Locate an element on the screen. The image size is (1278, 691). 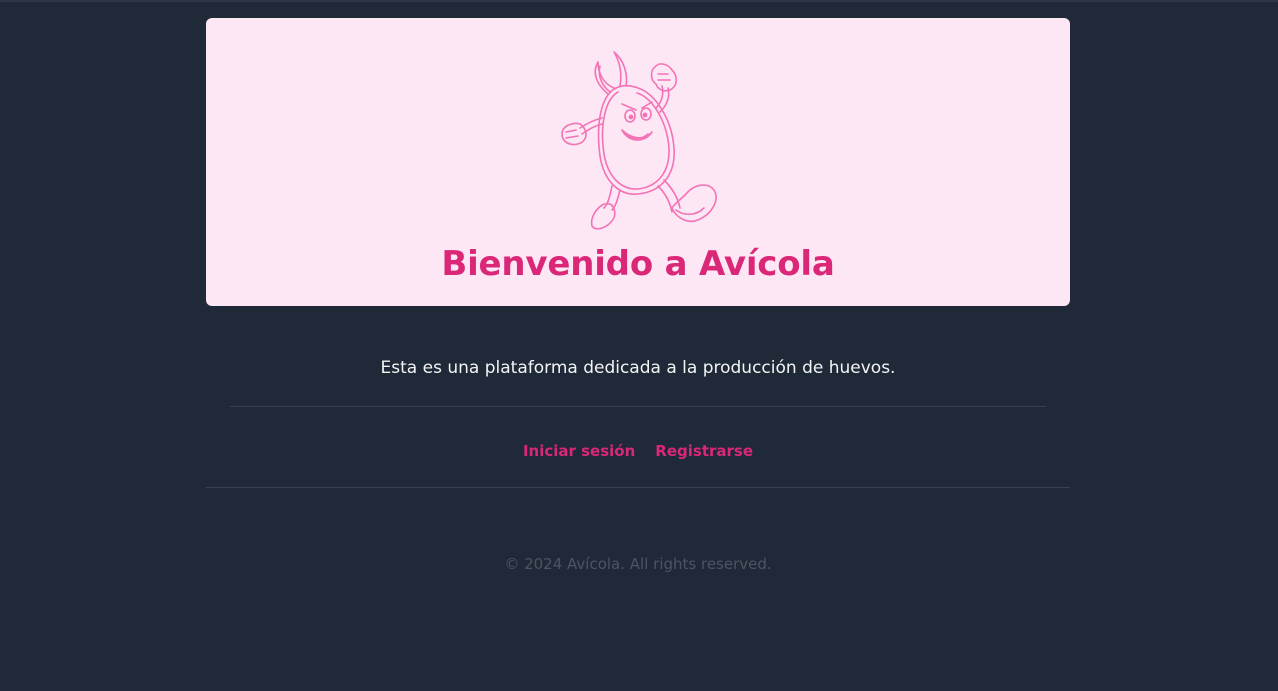
register-link: Registrarse is located at coordinates (704, 451).